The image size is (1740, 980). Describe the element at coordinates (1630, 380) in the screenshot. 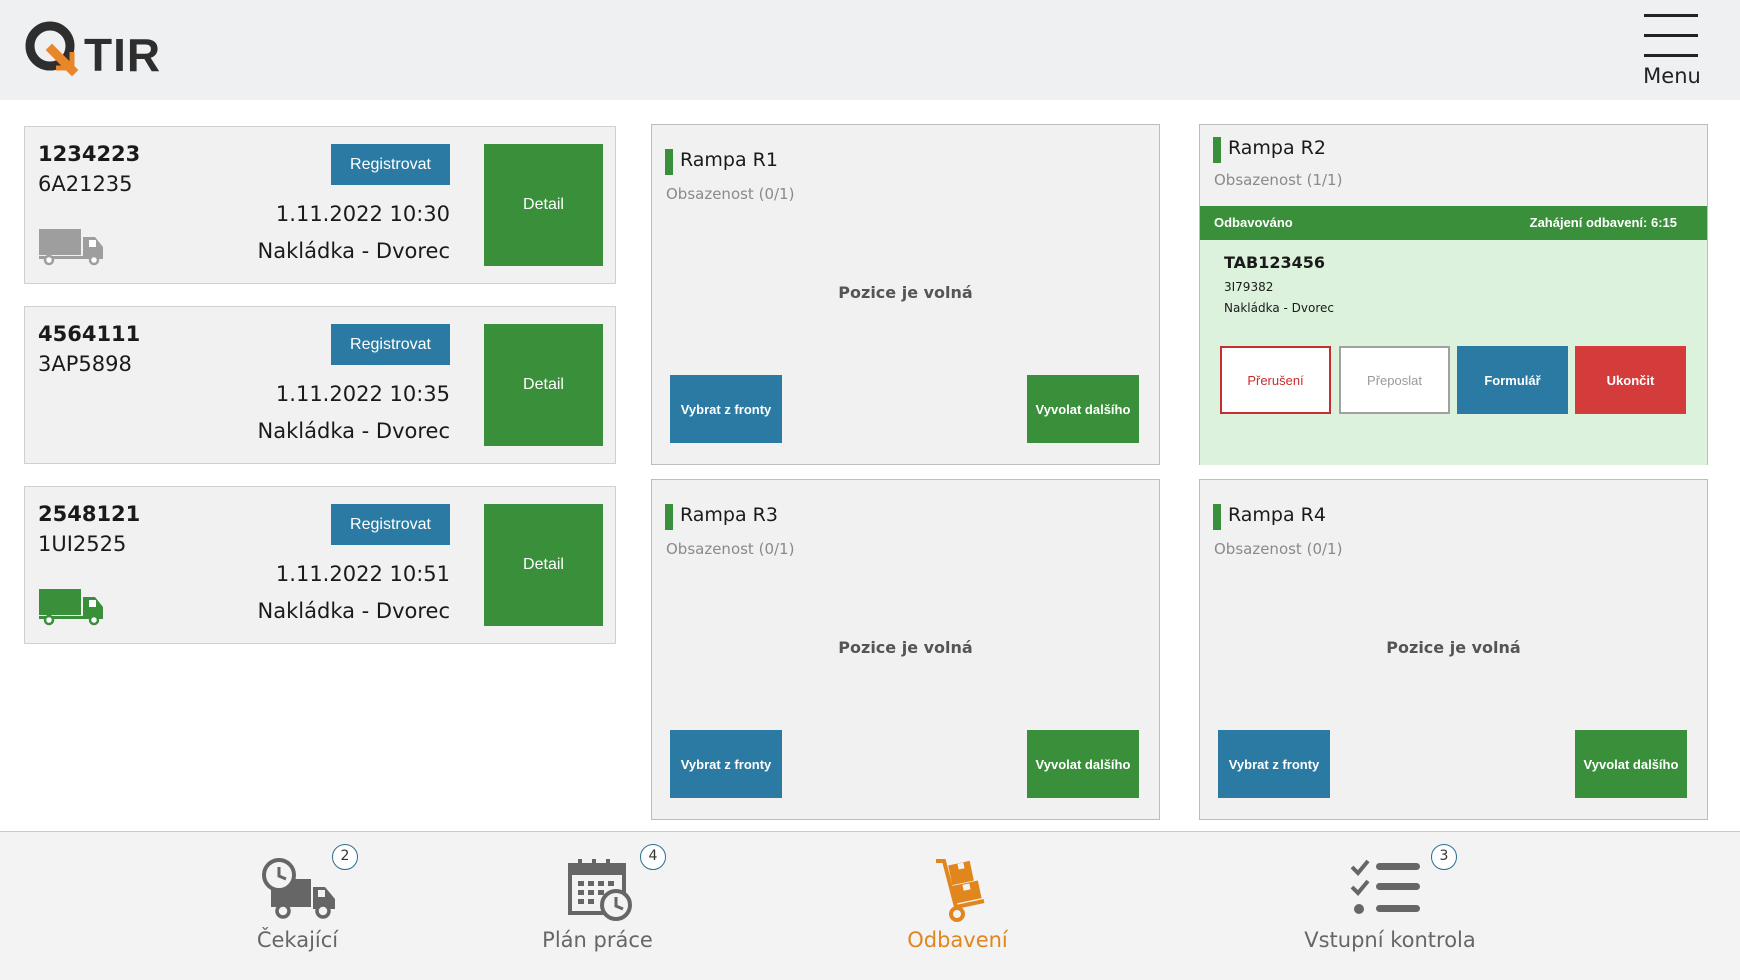

I see `finish-button: Ukončit` at that location.